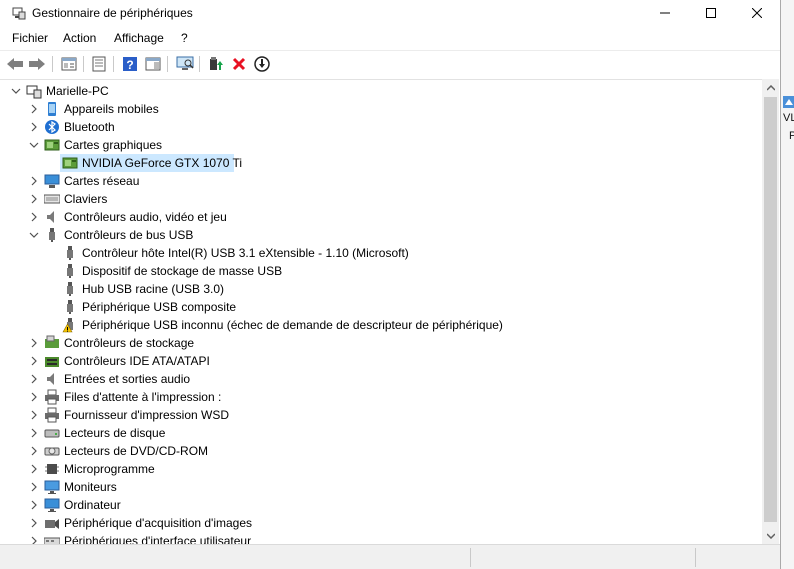 This screenshot has width=794, height=569. I want to click on tree-device: NVIDIA GeForce GTX 1070 Ti, so click(380, 163).